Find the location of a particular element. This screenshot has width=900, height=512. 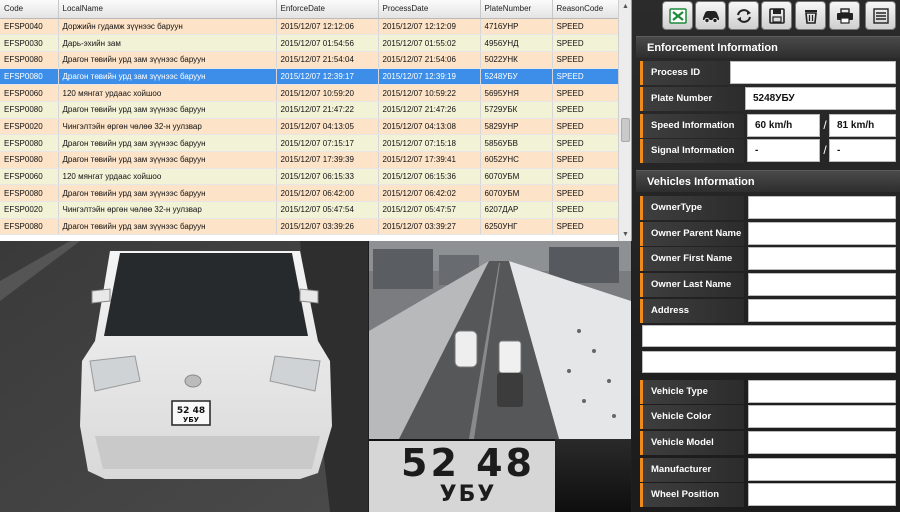

table-scrollbar: ▲ ▼ is located at coordinates (624, 120).